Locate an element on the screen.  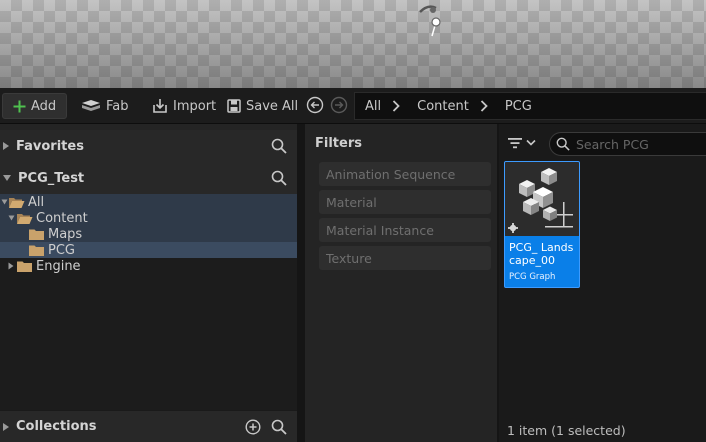
project-label: PCG_Test is located at coordinates (51, 178).